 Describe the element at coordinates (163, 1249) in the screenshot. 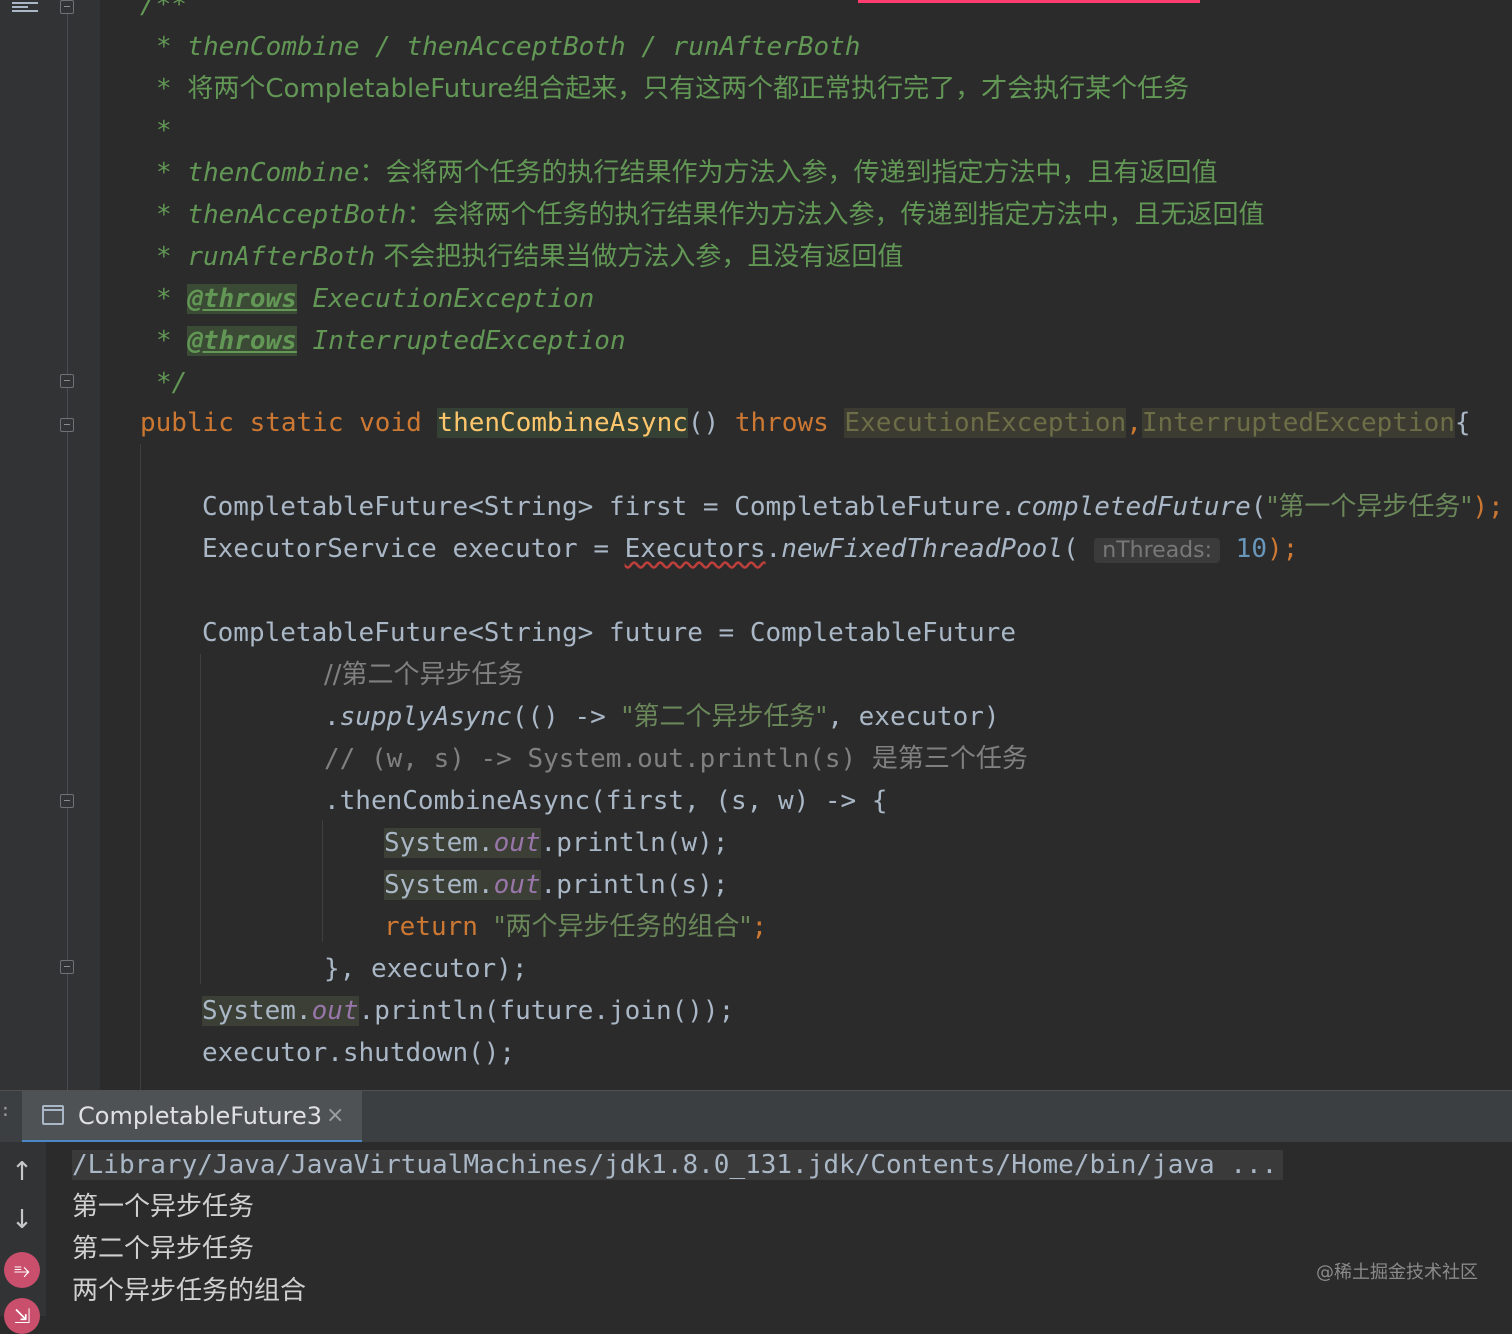

I see `console-output-line: 第二个异步任务` at that location.